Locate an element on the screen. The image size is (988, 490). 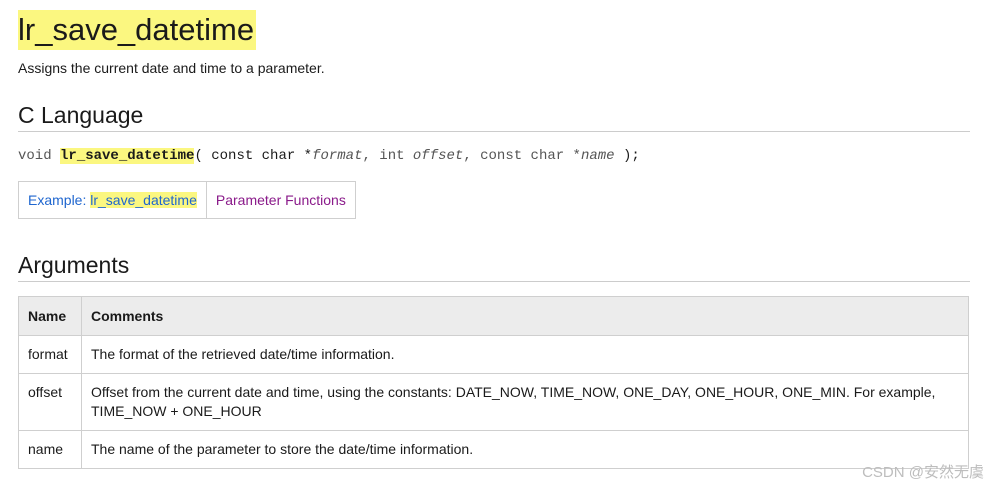
column-header-comments: Comments is located at coordinates (525, 316).